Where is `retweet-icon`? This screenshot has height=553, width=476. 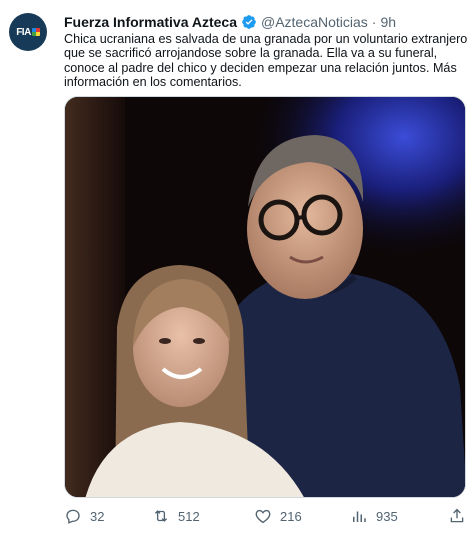 retweet-icon is located at coordinates (161, 516).